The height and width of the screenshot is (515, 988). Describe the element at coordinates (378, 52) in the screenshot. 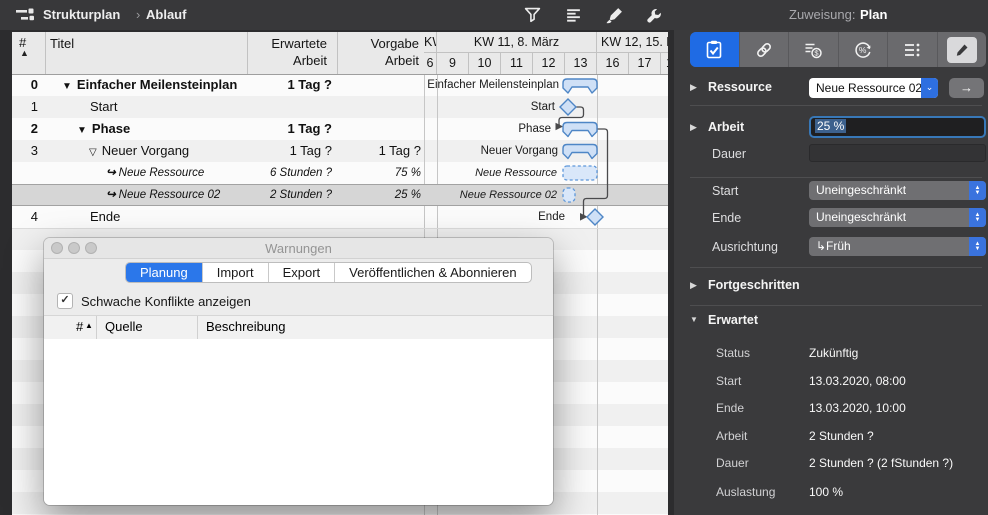

I see `column-header-vorgabe-arbeit: Vorgabe Arbeit` at that location.